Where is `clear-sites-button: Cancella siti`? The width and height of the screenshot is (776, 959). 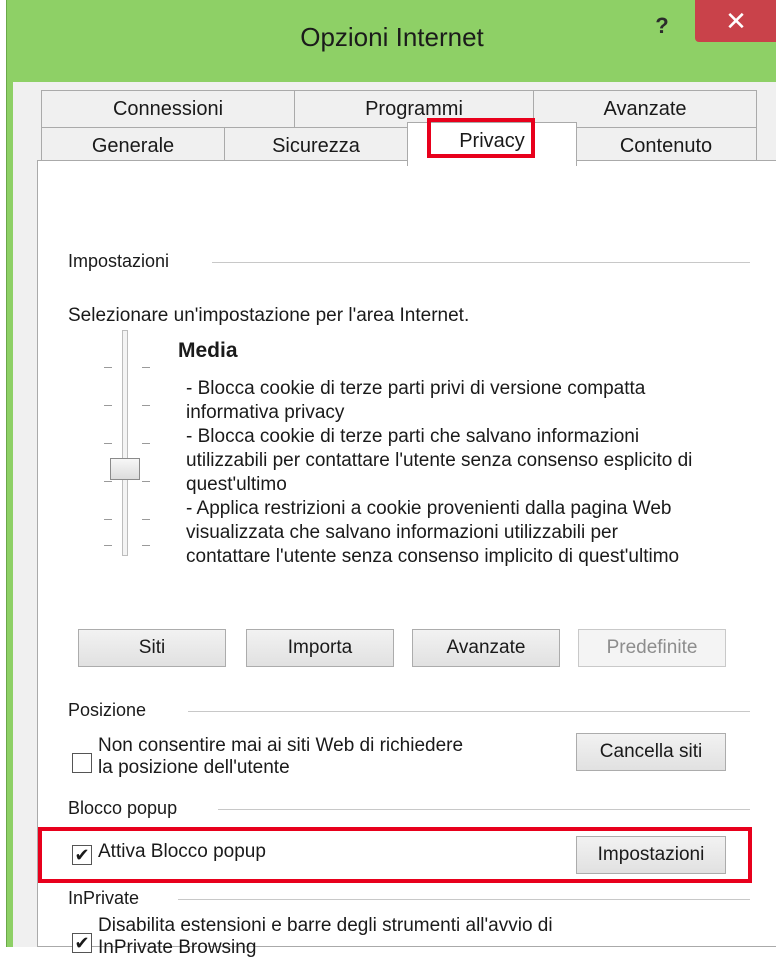 clear-sites-button: Cancella siti is located at coordinates (651, 752).